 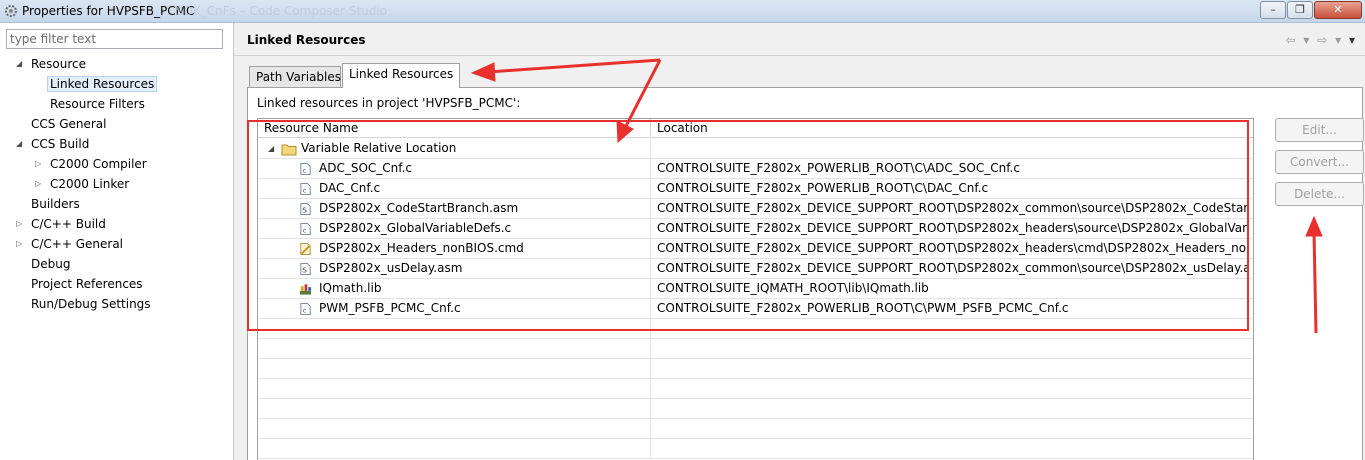 I want to click on nav-item-label: Builders, so click(x=55, y=204).